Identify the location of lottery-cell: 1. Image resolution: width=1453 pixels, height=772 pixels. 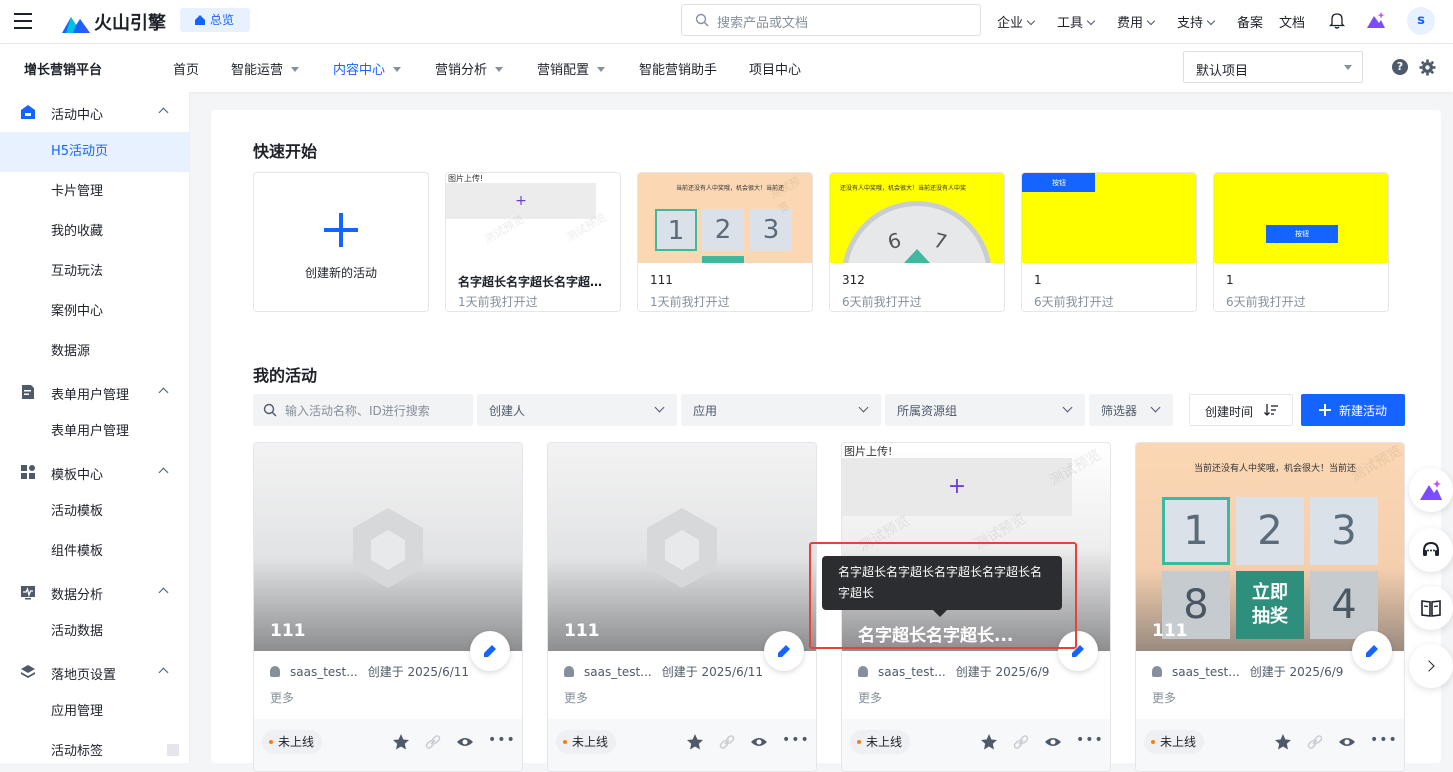
(1196, 531).